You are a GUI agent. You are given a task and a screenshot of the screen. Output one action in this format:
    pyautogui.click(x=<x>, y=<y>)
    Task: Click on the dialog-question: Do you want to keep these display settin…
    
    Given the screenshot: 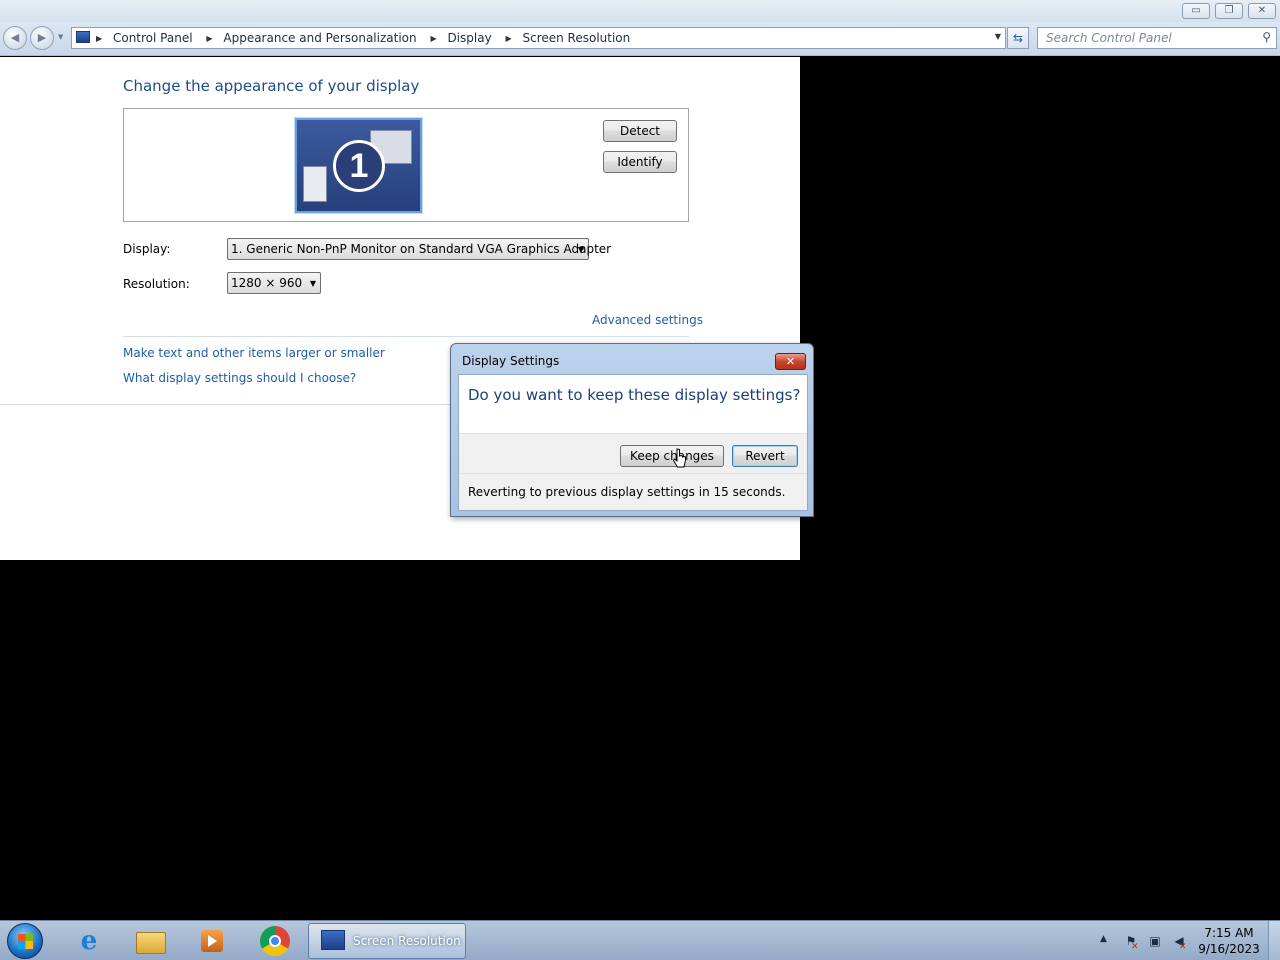 What is the action you would take?
    pyautogui.click(x=634, y=395)
    